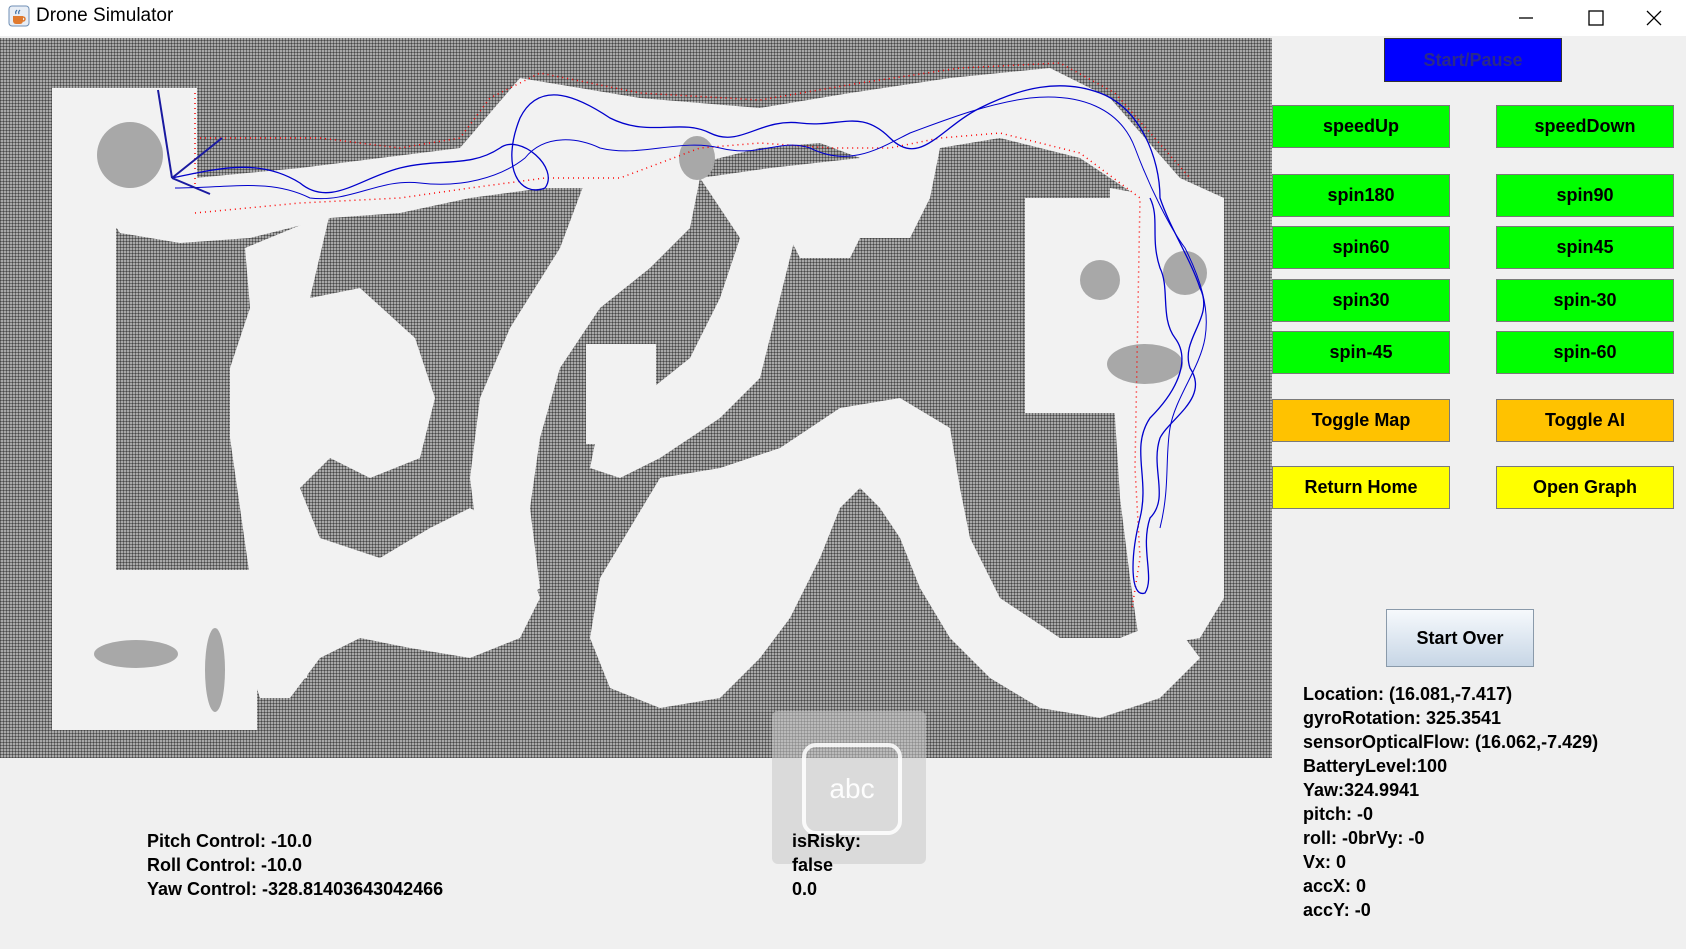 Image resolution: width=1686 pixels, height=949 pixels. I want to click on spin90-button: spin90, so click(1585, 195).